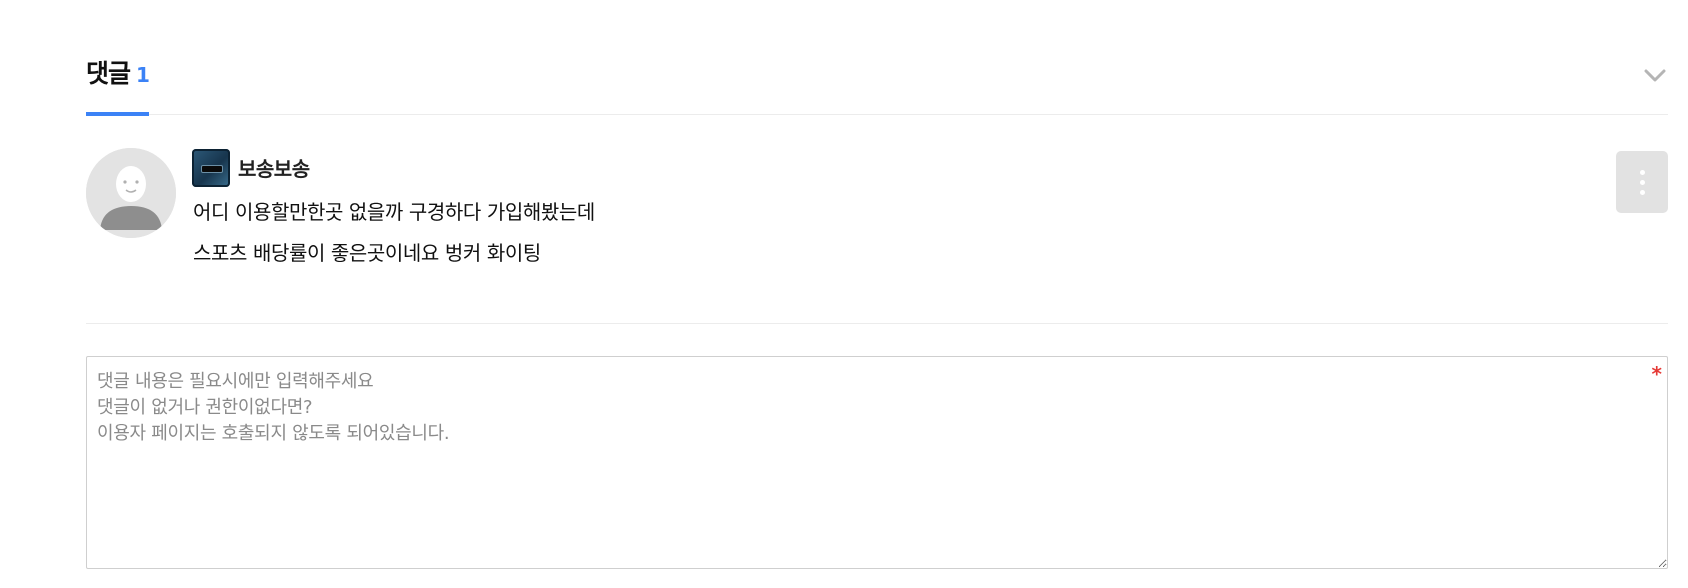  I want to click on comment-author: 보송보송, so click(274, 167).